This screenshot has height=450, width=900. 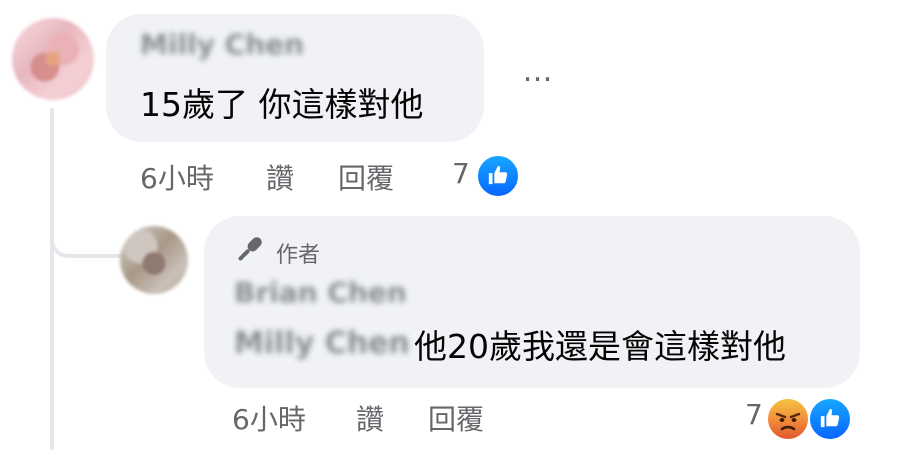 What do you see at coordinates (450, 177) in the screenshot?
I see `comment-actions: 6小時 讚 回覆 7` at bounding box center [450, 177].